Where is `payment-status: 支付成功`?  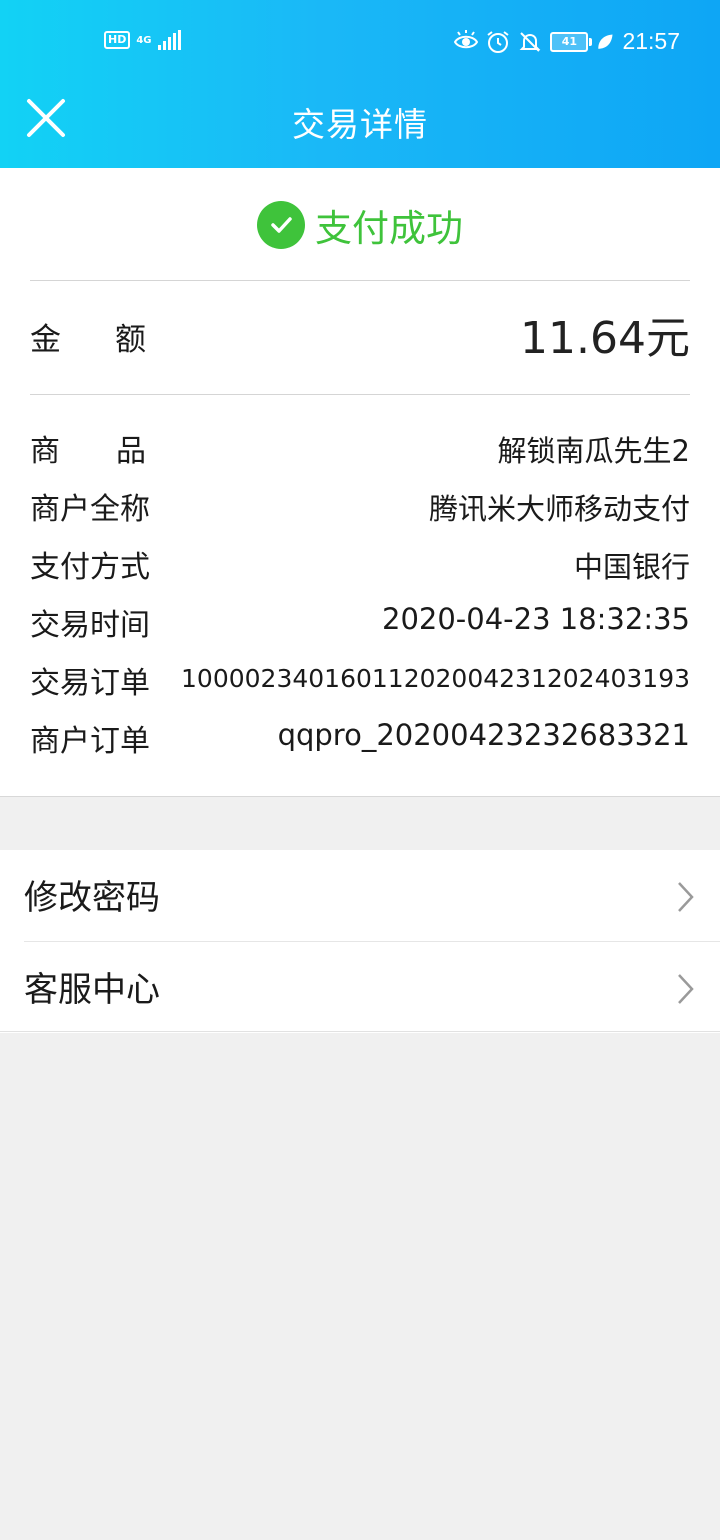
payment-status: 支付成功 is located at coordinates (360, 225).